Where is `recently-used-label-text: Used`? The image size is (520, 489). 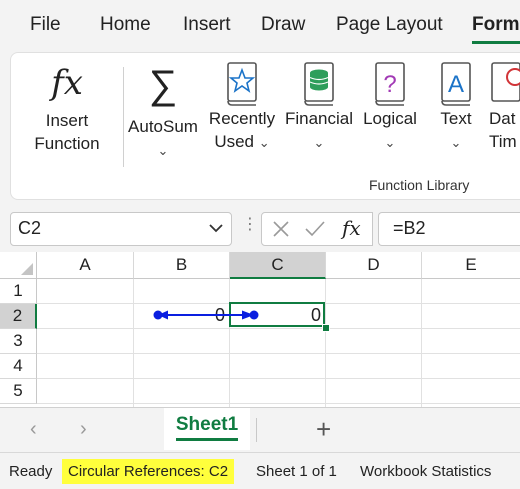 recently-used-label-text: Used is located at coordinates (234, 141).